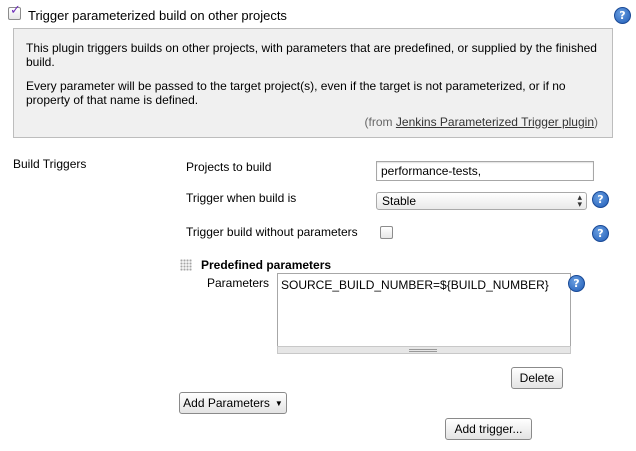  I want to click on textarea-resize-bar, so click(424, 350).